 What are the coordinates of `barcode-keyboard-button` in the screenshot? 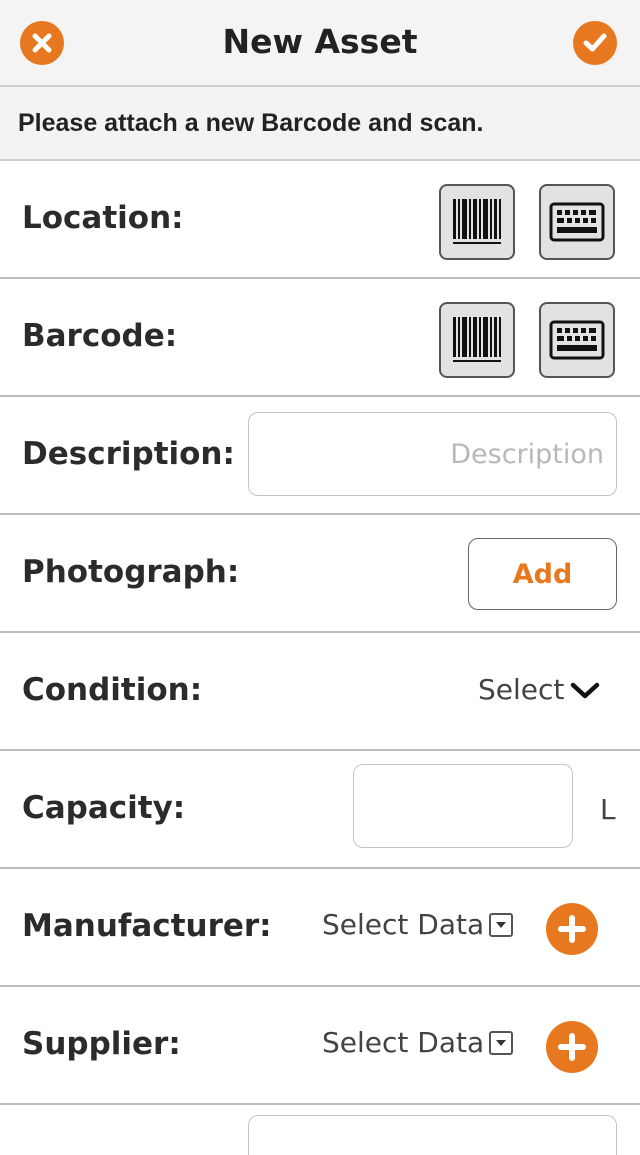 It's located at (577, 340).